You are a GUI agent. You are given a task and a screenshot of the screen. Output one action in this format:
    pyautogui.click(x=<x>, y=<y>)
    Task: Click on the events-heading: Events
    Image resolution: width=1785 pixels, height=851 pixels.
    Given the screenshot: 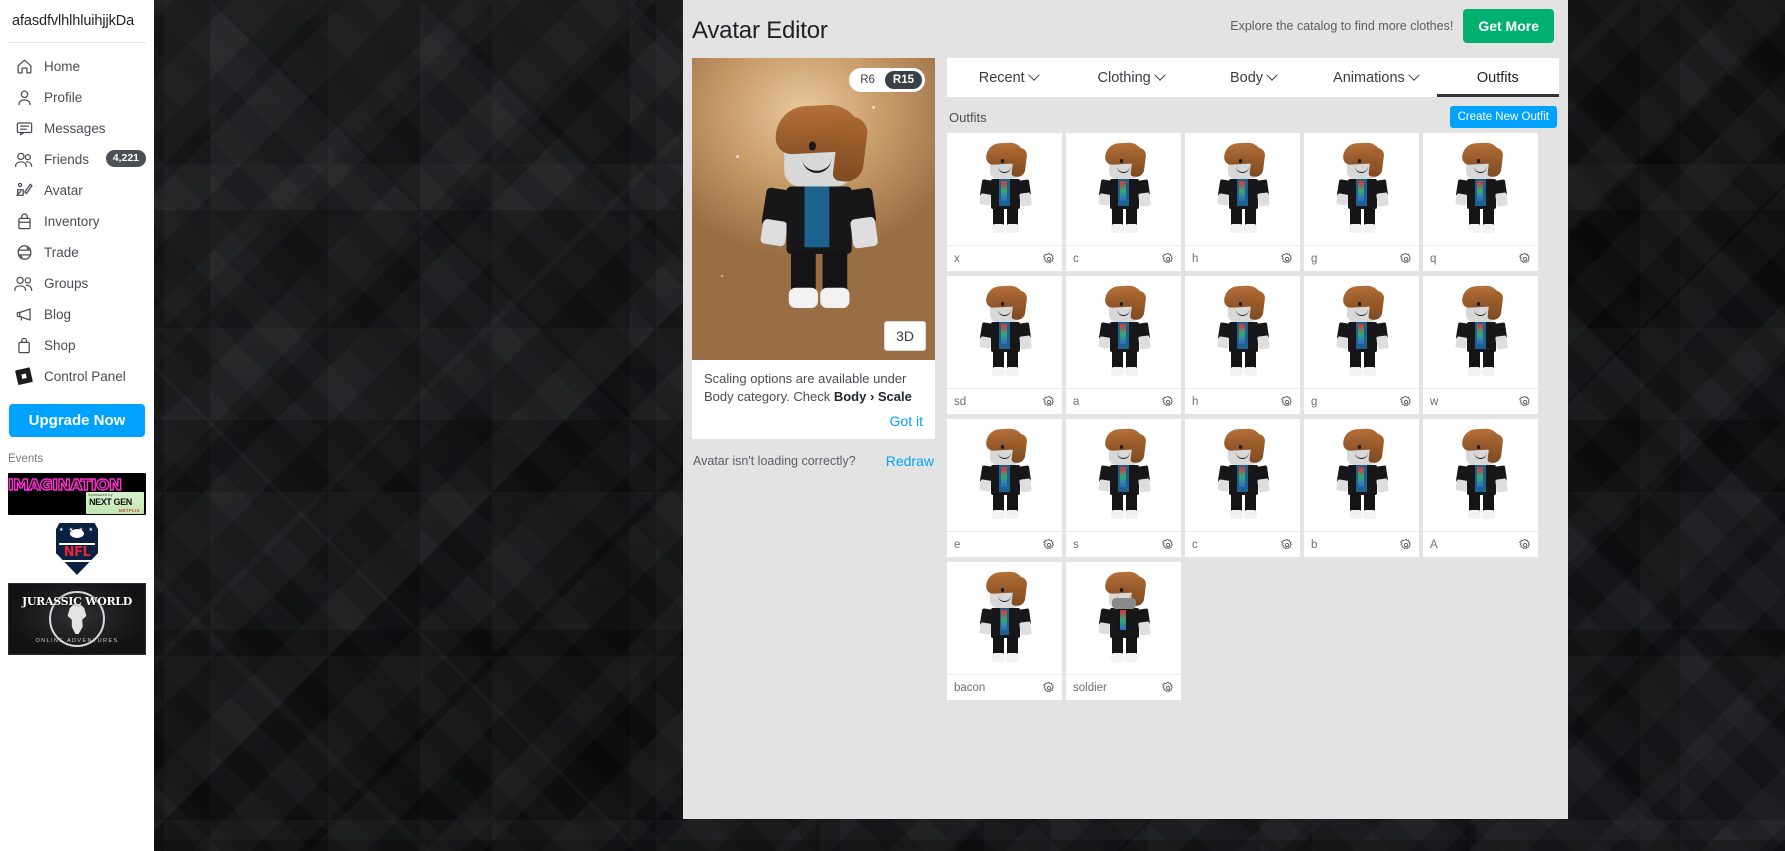 What is the action you would take?
    pyautogui.click(x=26, y=459)
    